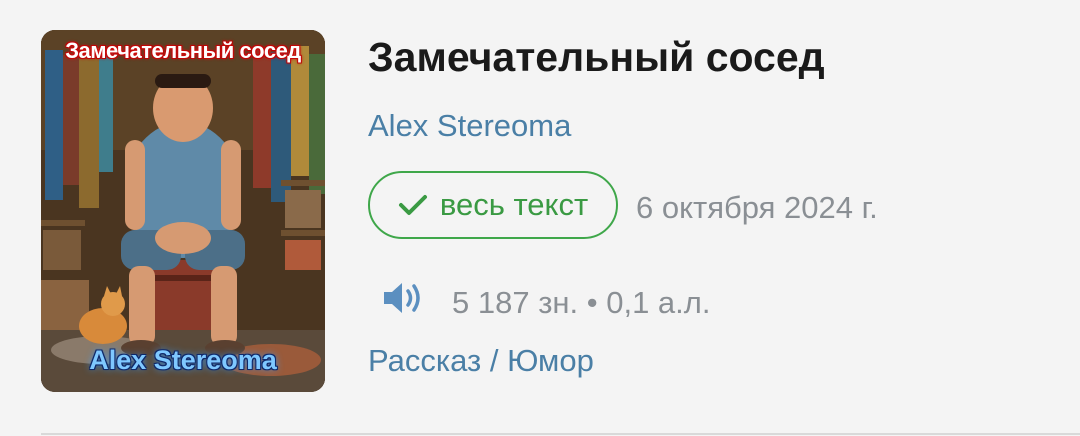 The height and width of the screenshot is (436, 1080). Describe the element at coordinates (183, 50) in the screenshot. I see `cover-title-text: Замечательный сосед` at that location.